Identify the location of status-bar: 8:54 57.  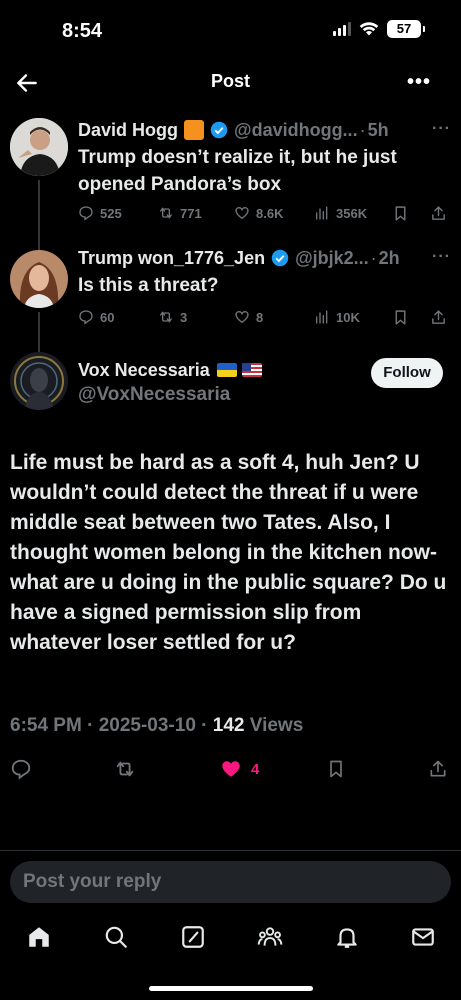
(230, 30).